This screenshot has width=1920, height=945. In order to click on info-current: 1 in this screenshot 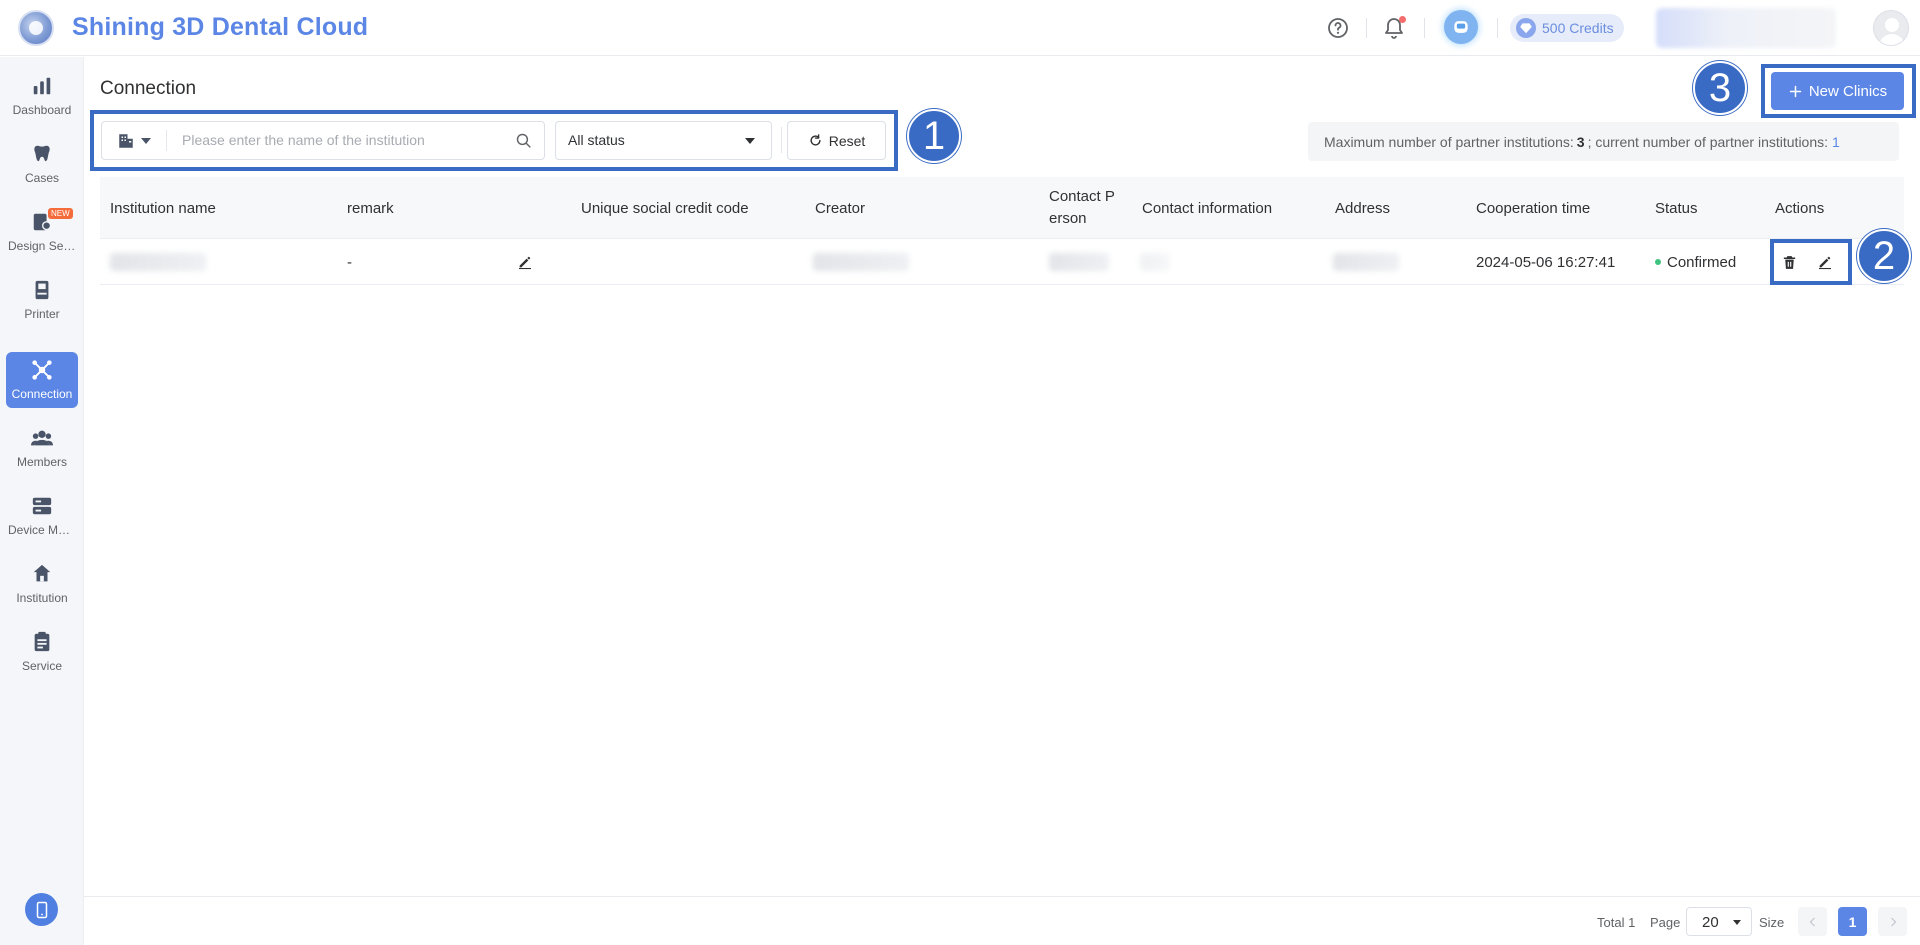, I will do `click(1836, 141)`.